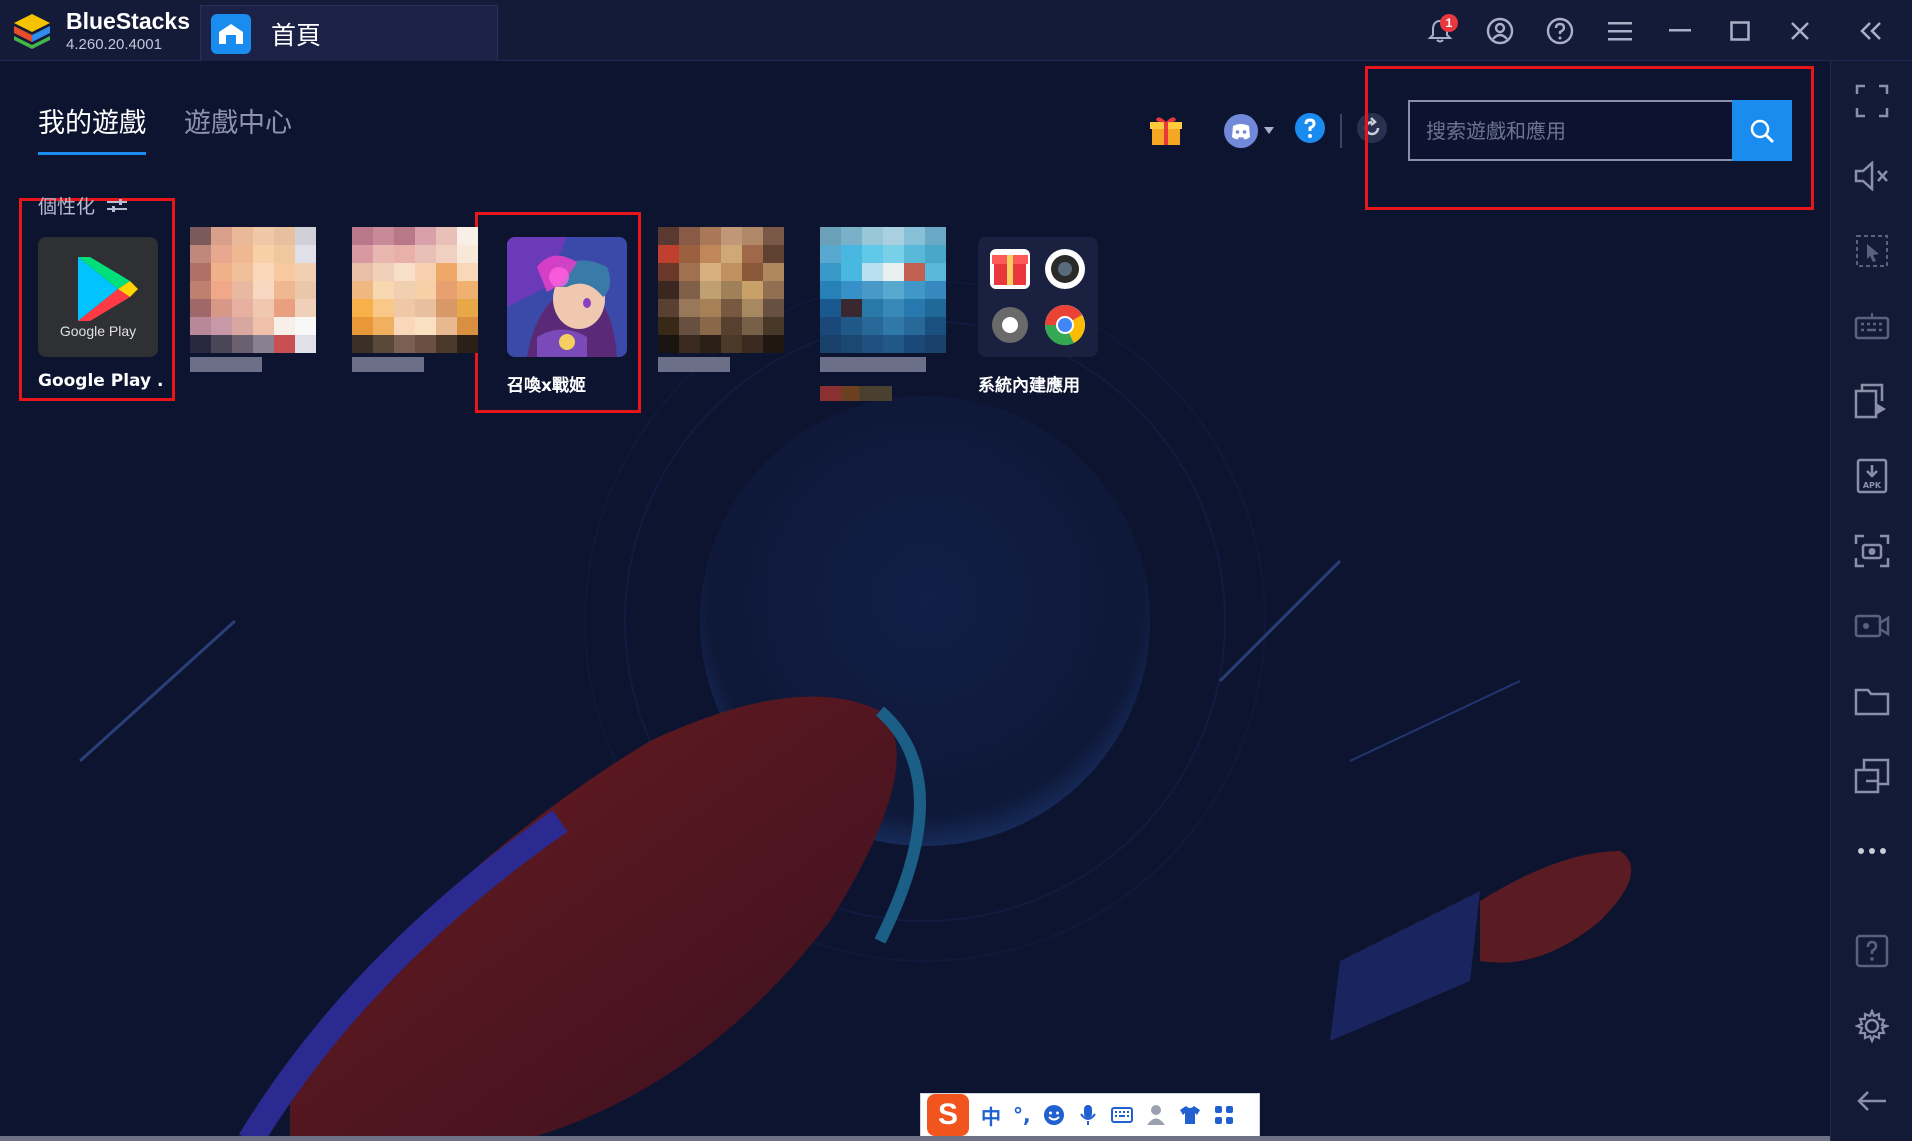 The width and height of the screenshot is (1912, 1141). Describe the element at coordinates (1589, 138) in the screenshot. I see `highlight-search` at that location.